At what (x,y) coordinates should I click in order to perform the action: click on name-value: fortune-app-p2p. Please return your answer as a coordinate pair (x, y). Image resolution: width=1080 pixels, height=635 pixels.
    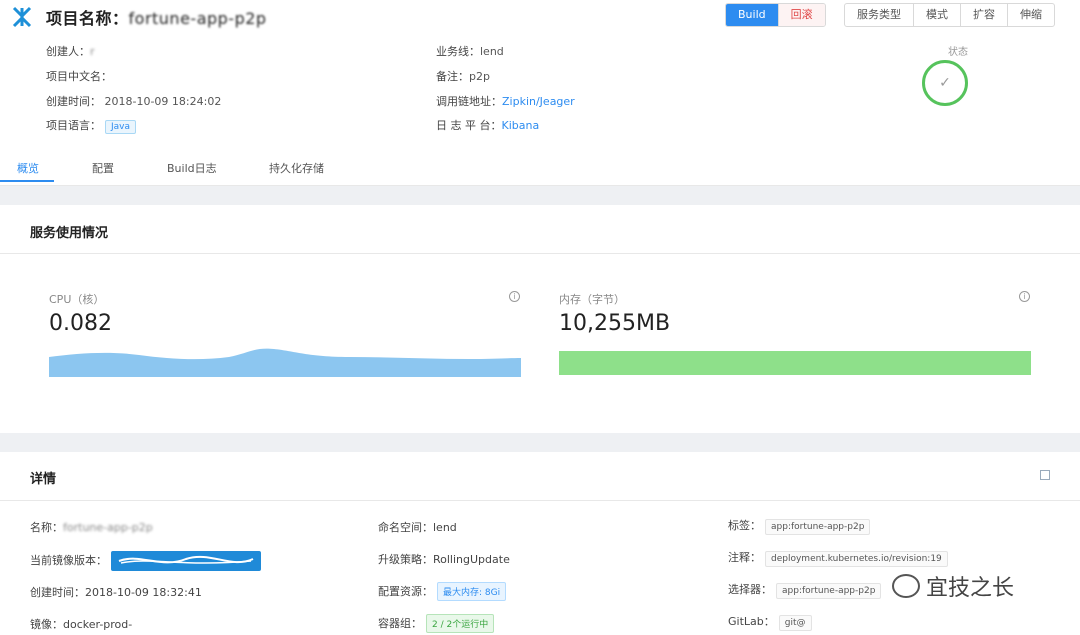
    Looking at the image, I should click on (108, 527).